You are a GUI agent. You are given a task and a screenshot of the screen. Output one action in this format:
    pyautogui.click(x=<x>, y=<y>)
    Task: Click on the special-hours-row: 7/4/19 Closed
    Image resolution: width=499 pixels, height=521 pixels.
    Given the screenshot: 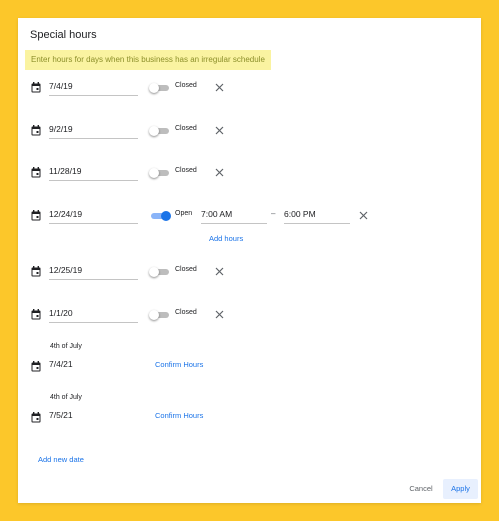 What is the action you would take?
    pyautogui.click(x=249, y=88)
    